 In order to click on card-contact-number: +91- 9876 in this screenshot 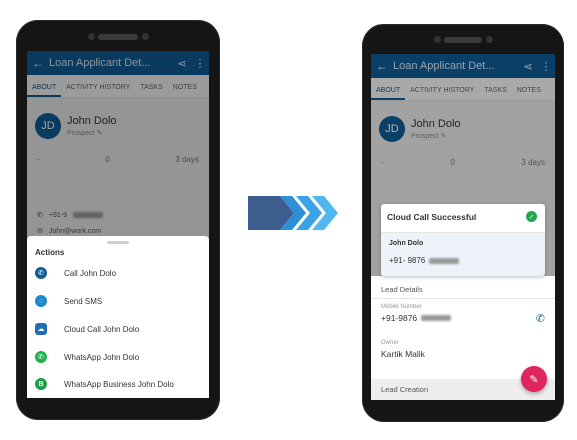, I will do `click(424, 260)`.